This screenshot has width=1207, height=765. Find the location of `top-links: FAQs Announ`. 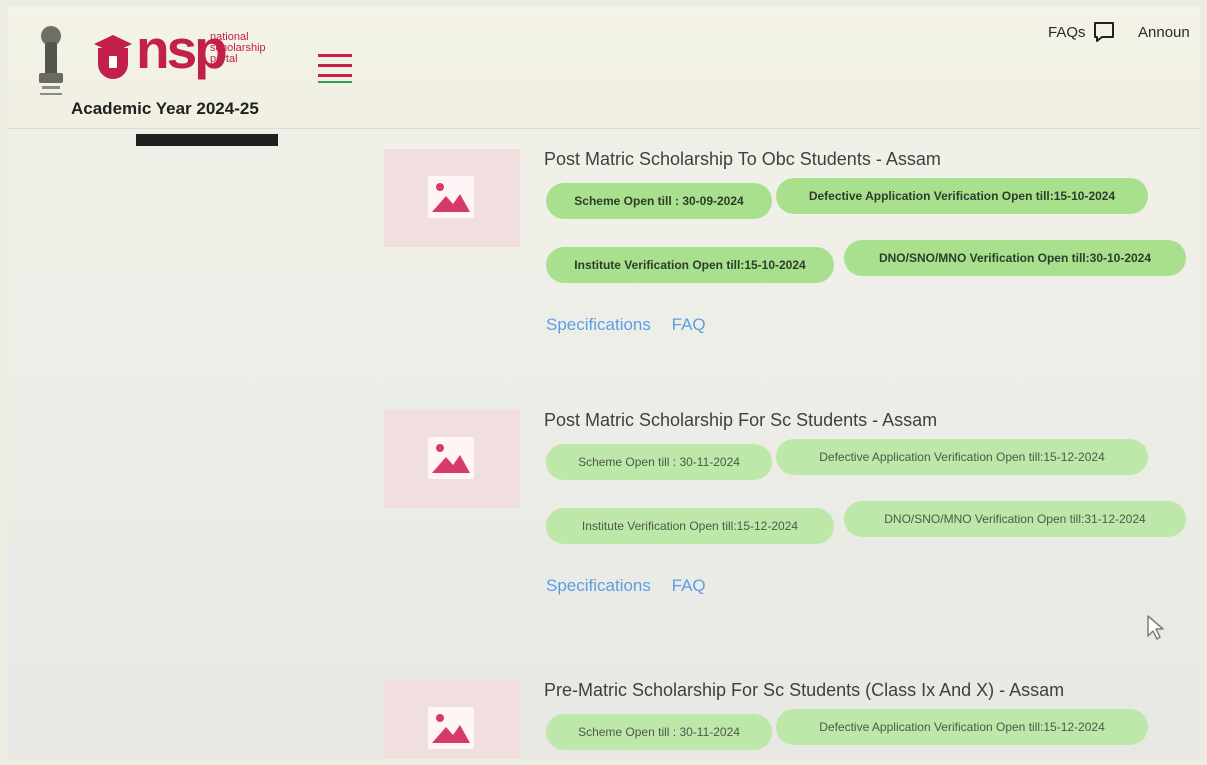

top-links: FAQs Announ is located at coordinates (1124, 34).